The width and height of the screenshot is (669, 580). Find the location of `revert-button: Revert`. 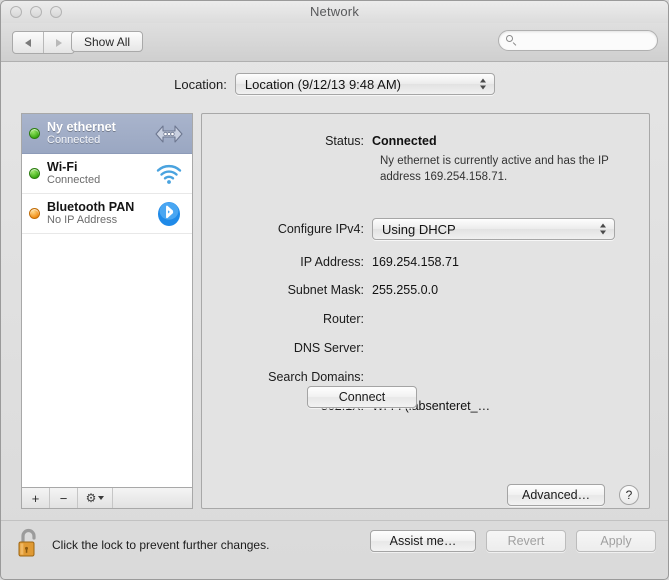

revert-button: Revert is located at coordinates (526, 541).